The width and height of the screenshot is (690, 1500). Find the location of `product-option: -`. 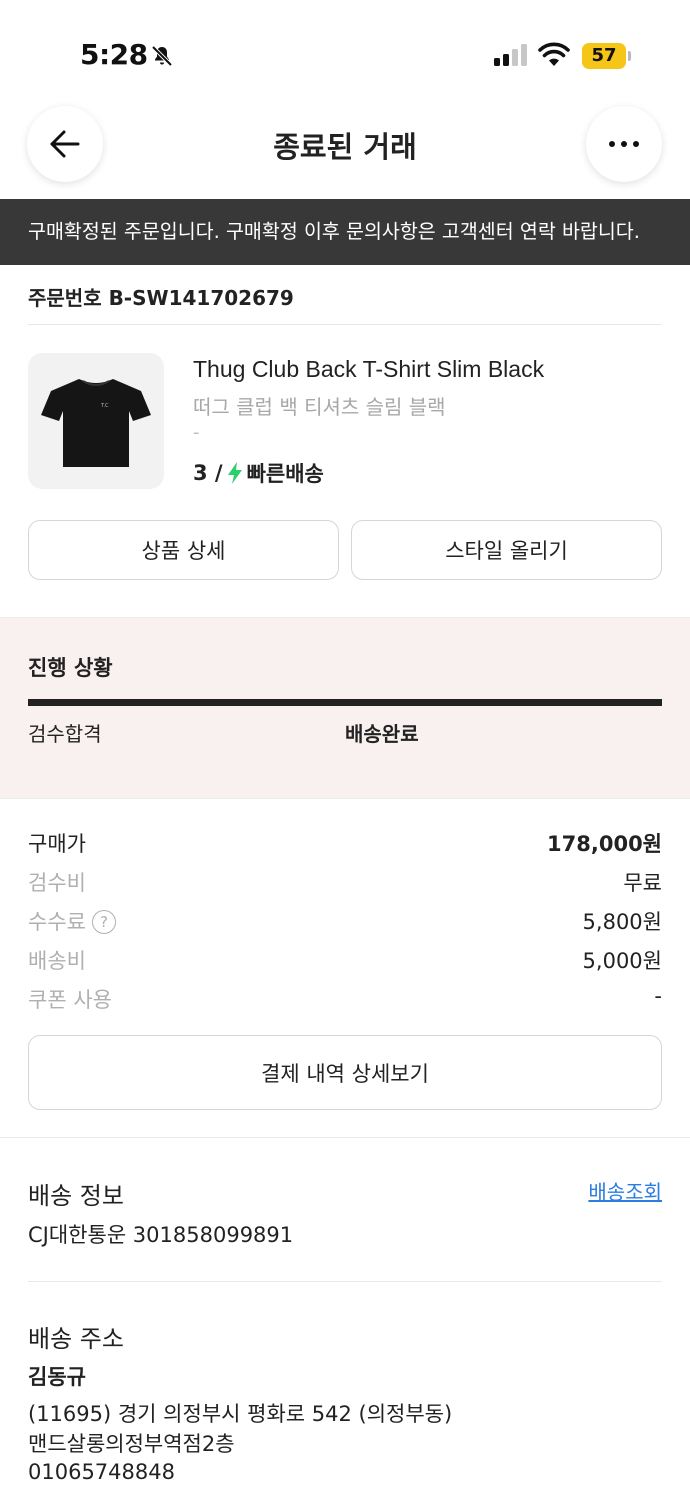

product-option: - is located at coordinates (196, 432).